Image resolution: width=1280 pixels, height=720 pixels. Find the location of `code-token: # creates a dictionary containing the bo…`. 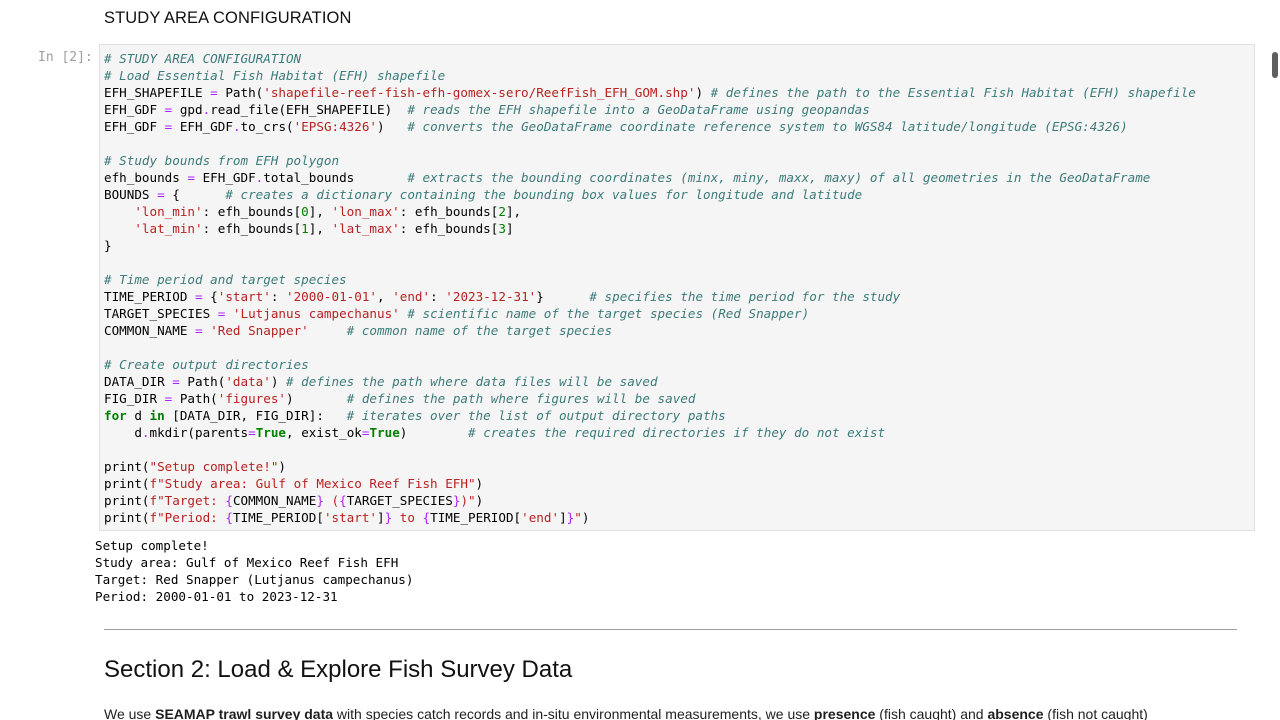

code-token: # creates a dictionary containing the bo… is located at coordinates (544, 194).